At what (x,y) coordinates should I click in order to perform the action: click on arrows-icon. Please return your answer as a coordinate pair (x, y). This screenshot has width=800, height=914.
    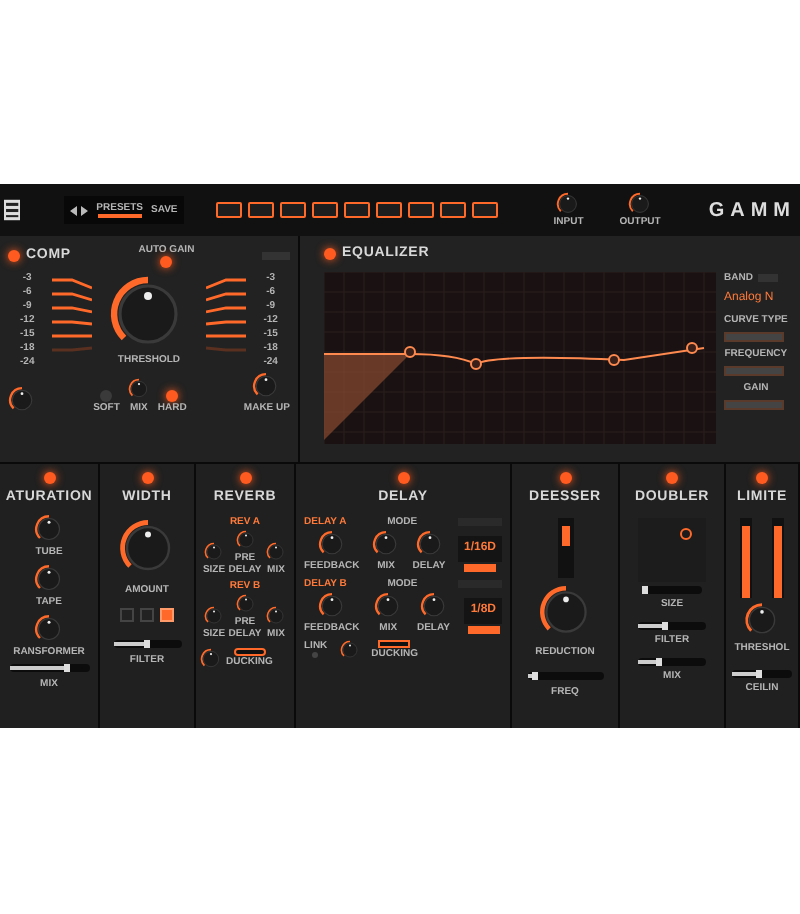
    Looking at the image, I should click on (79, 210).